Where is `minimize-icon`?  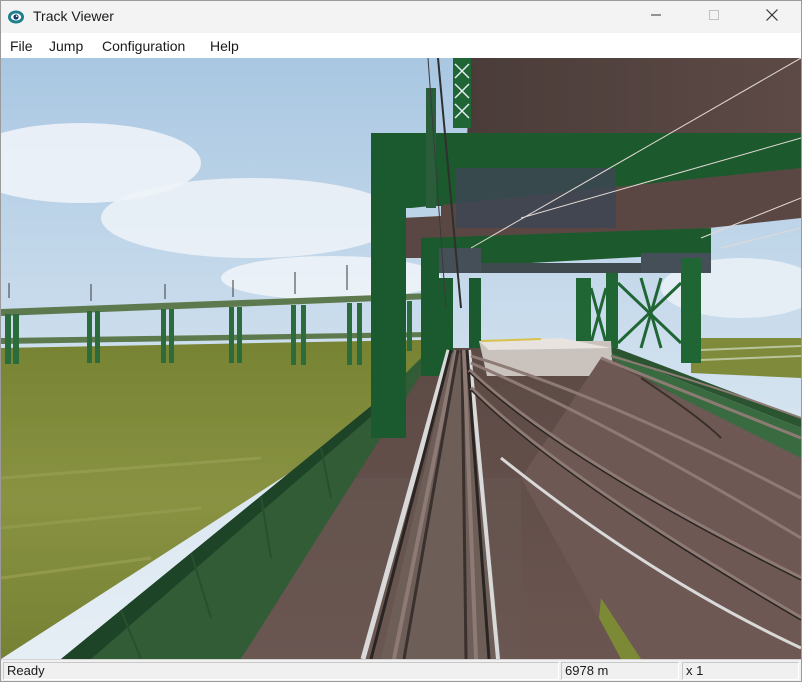 minimize-icon is located at coordinates (656, 17).